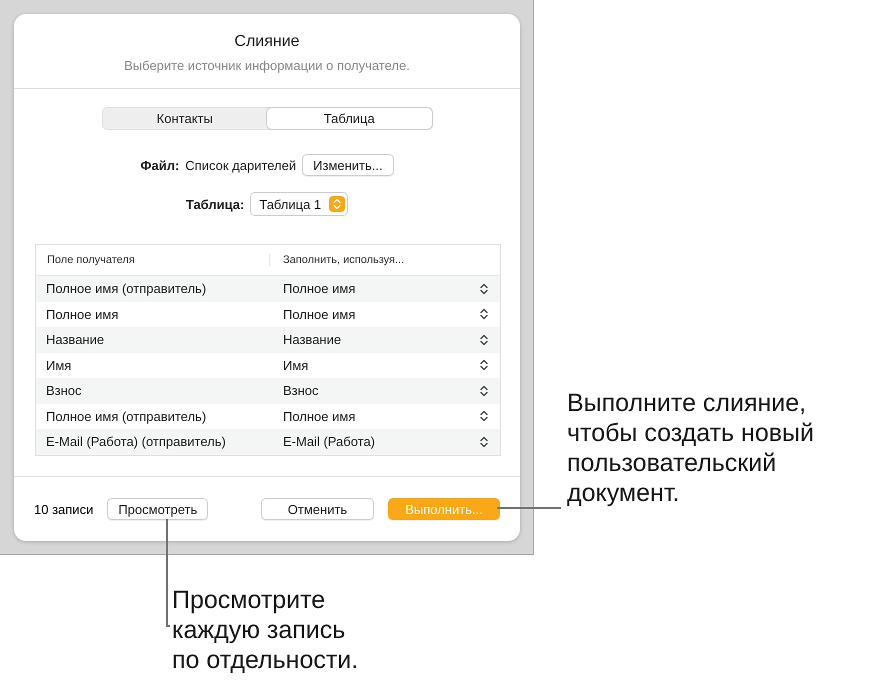 This screenshot has height=694, width=875. What do you see at coordinates (317, 509) in the screenshot?
I see `cancel-button: Отменить` at bounding box center [317, 509].